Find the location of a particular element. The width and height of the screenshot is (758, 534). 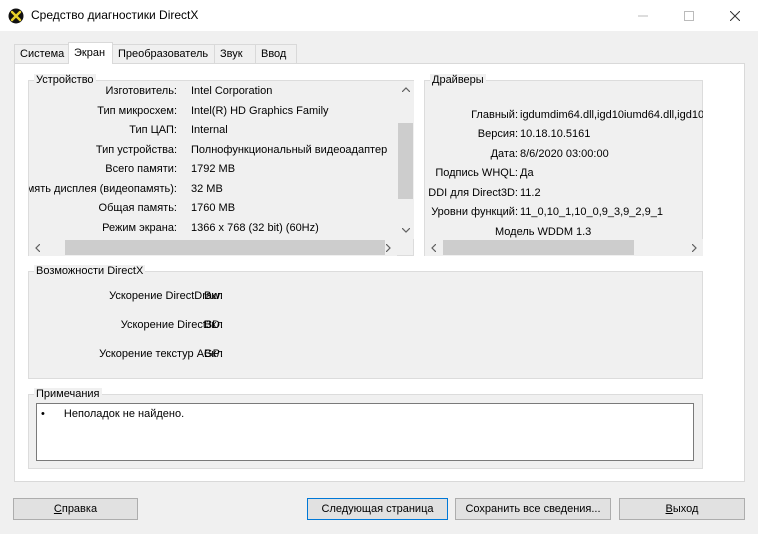

window-title: Средство диагностики DirectX is located at coordinates (115, 15).